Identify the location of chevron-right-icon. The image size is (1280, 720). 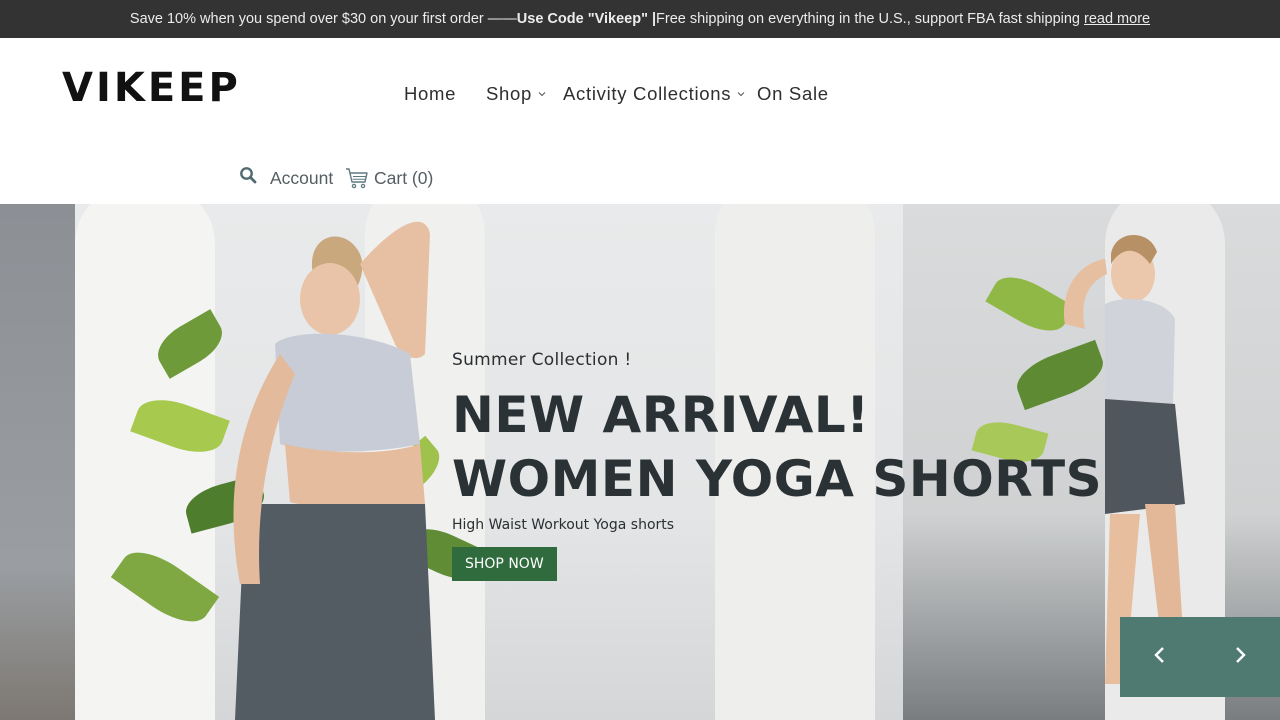
(1240, 657).